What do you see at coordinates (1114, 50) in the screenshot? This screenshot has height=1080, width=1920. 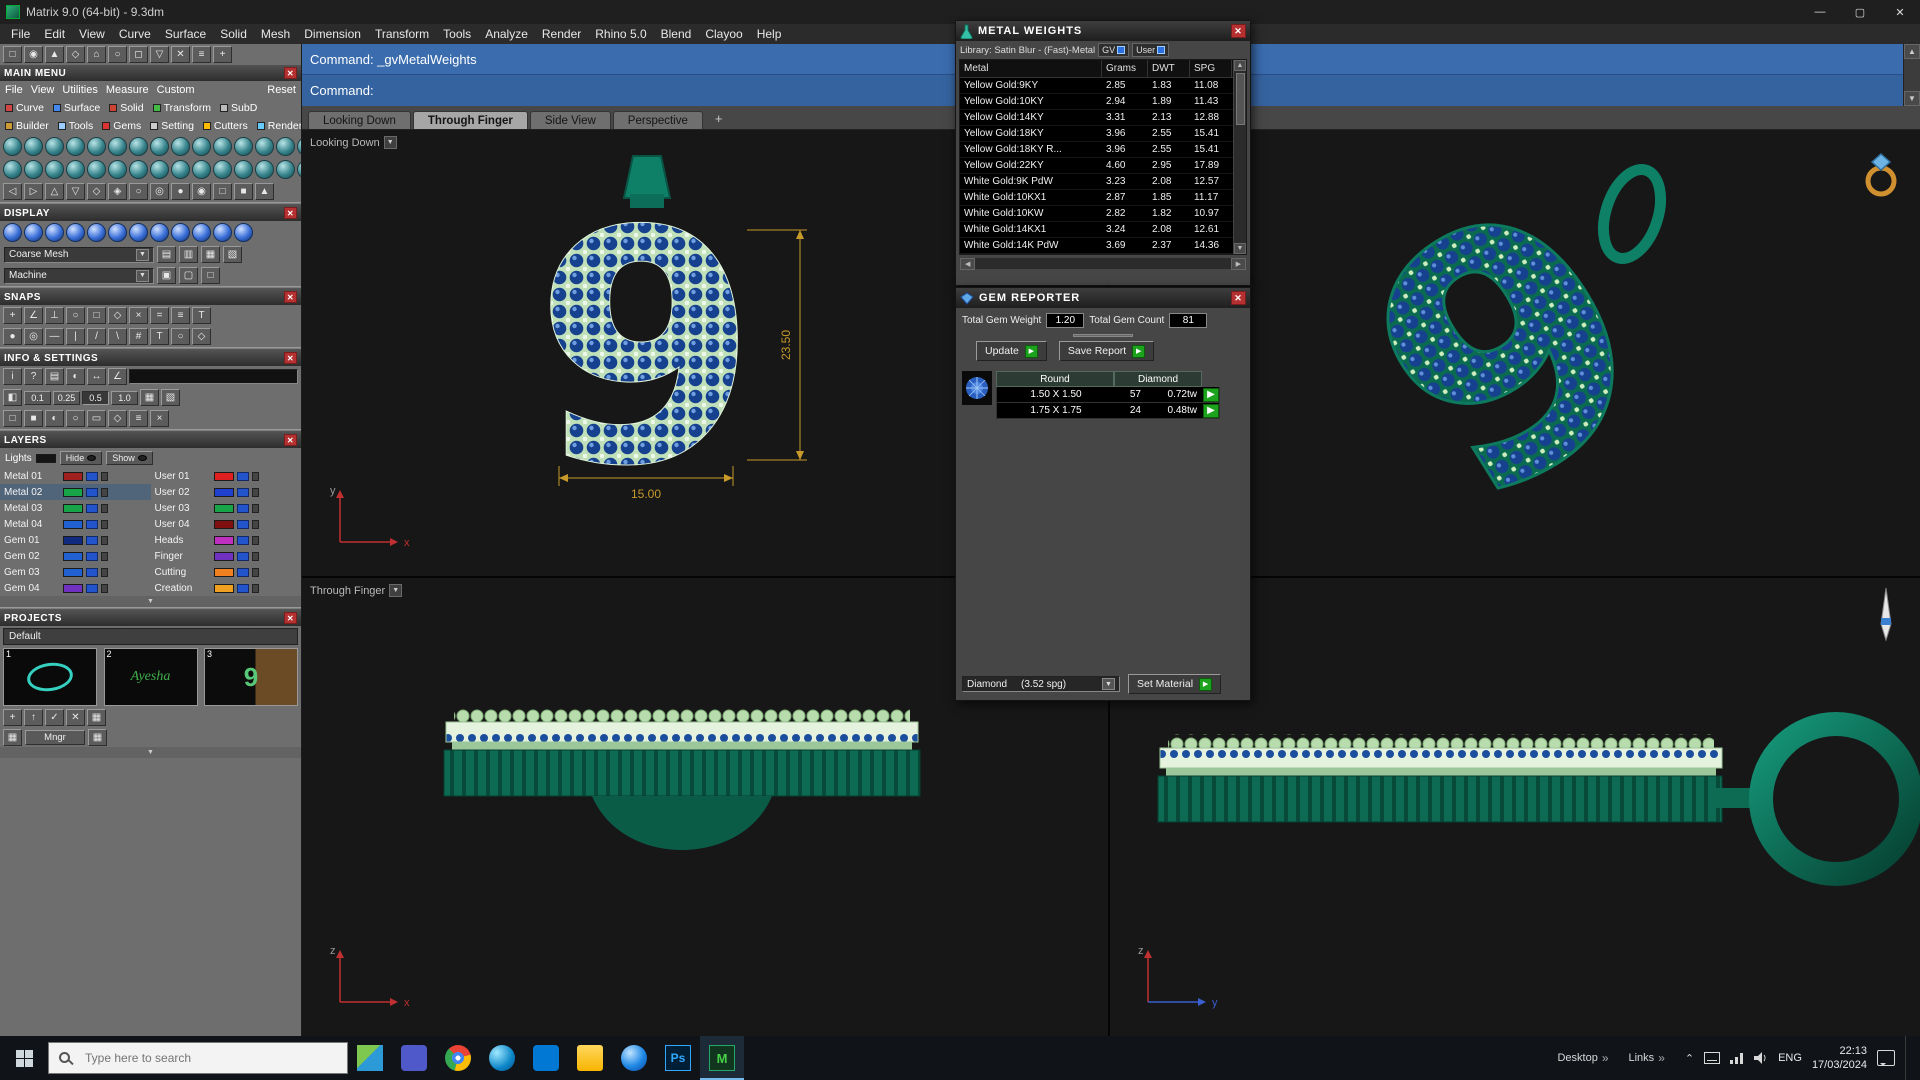 I see `gv-toggle: GV` at bounding box center [1114, 50].